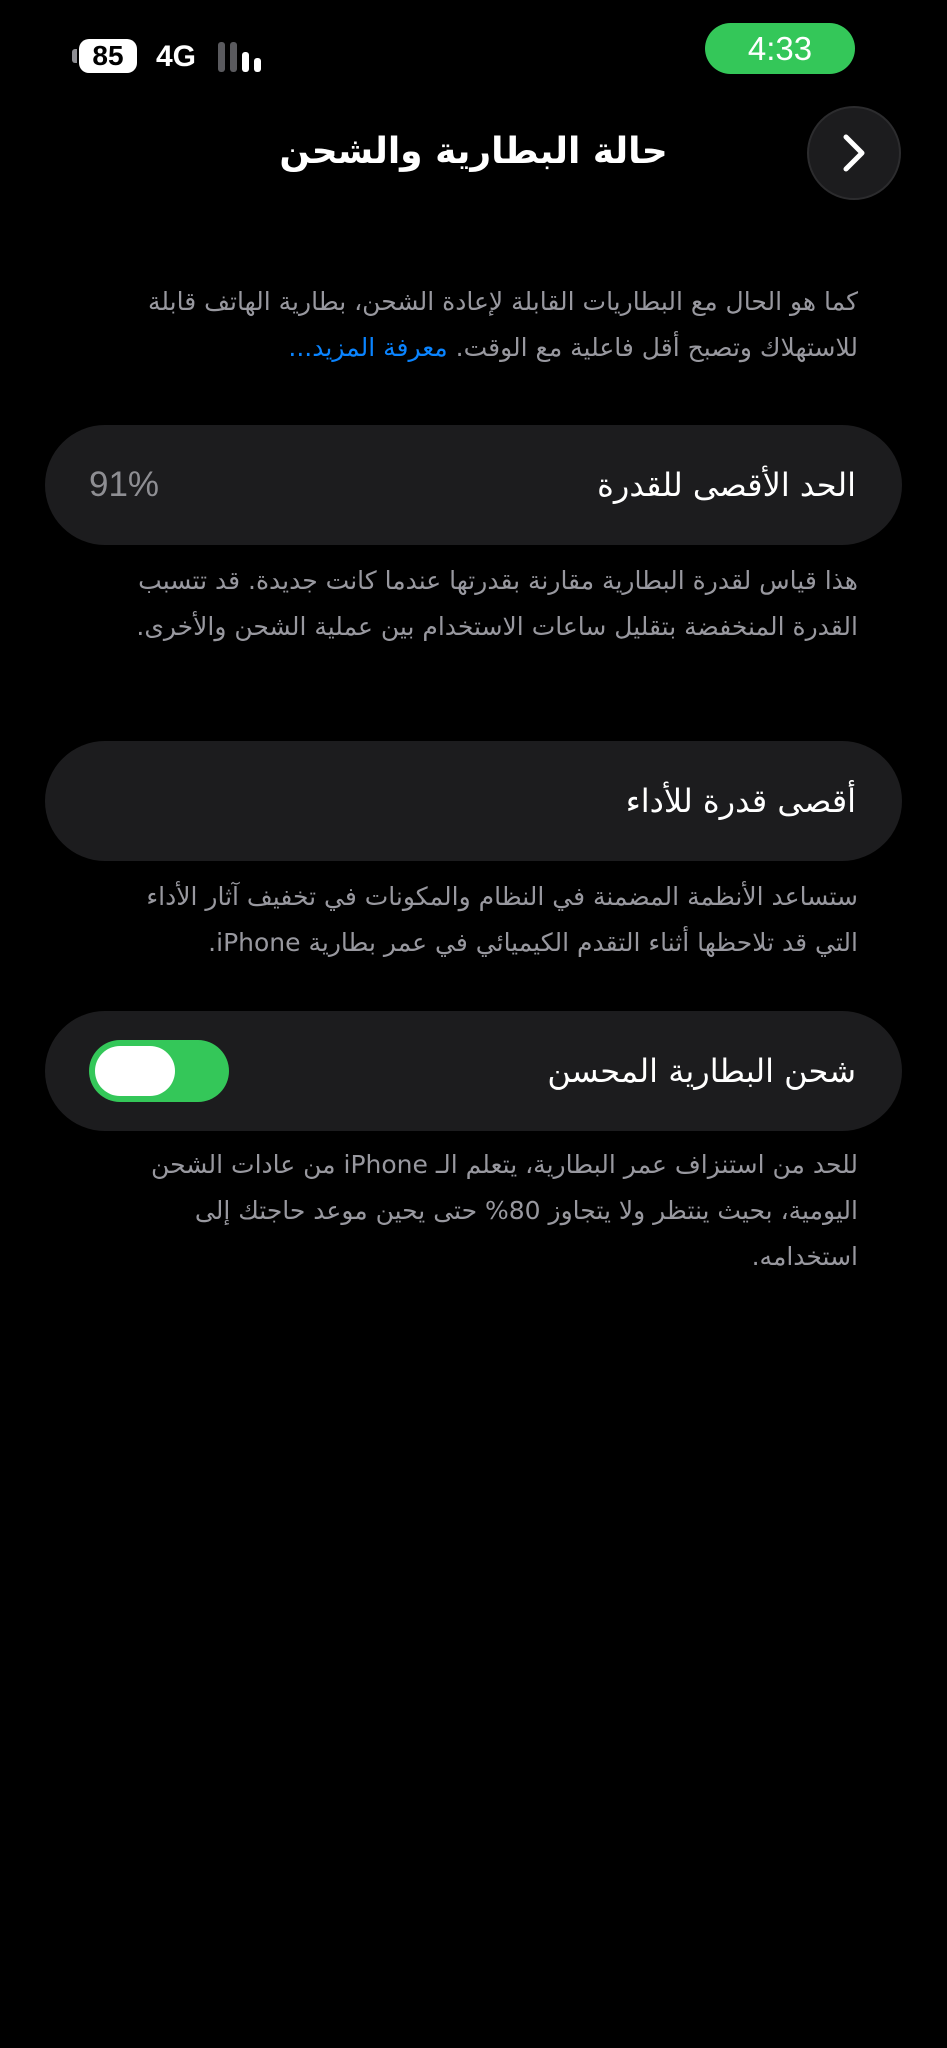 This screenshot has height=2048, width=947. I want to click on battery-indicator: 85, so click(104, 56).